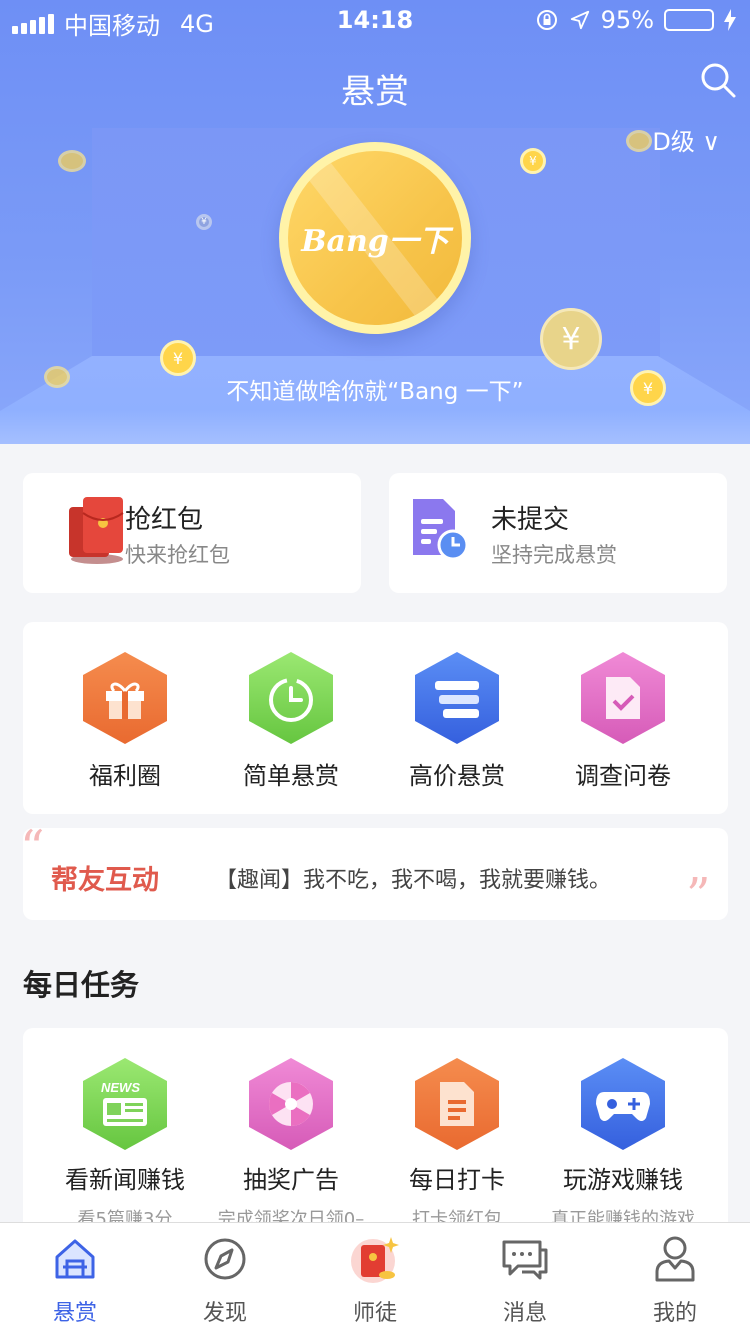 Image resolution: width=750 pixels, height=1334 pixels. I want to click on red-envelope-icon, so click(96, 530).